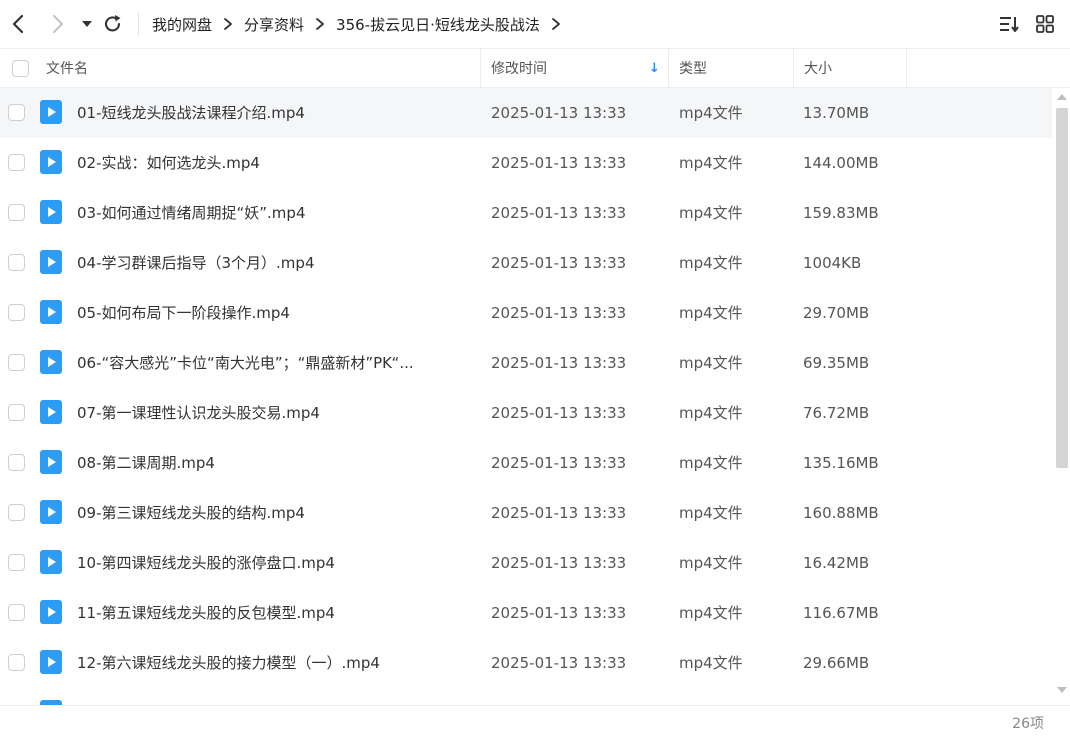 The height and width of the screenshot is (741, 1070). I want to click on file-name: 01-短线龙头股战法课程介绍.mp4, so click(274, 113).